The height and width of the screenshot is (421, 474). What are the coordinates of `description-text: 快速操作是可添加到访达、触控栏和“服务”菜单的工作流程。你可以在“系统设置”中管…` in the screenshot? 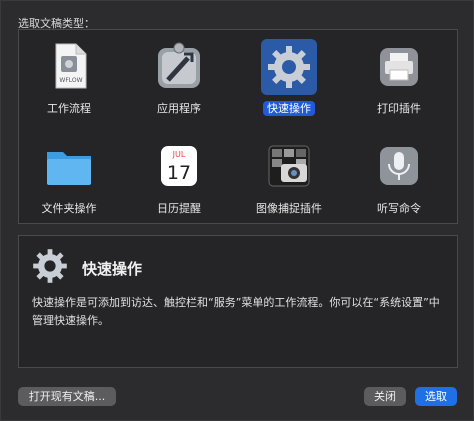 It's located at (236, 311).